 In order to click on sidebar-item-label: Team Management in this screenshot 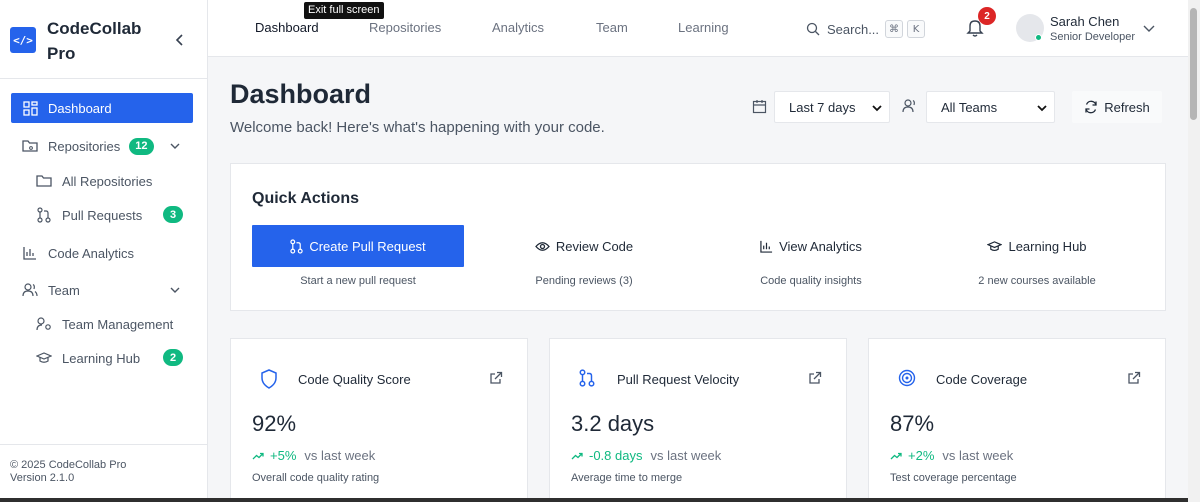, I will do `click(118, 324)`.